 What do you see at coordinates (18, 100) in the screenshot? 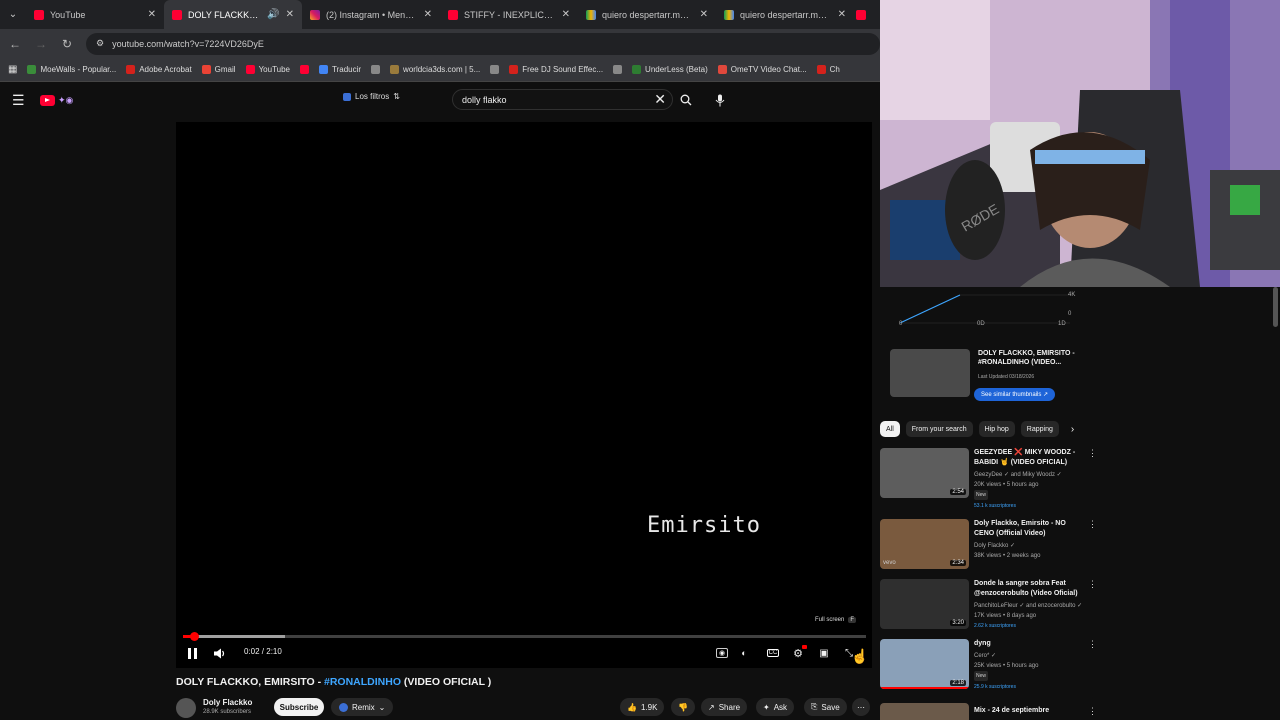
I see `menu-icon: ☰` at bounding box center [18, 100].